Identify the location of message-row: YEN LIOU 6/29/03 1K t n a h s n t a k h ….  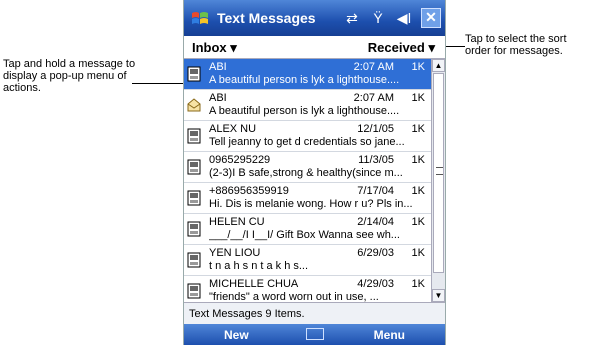
(307, 260).